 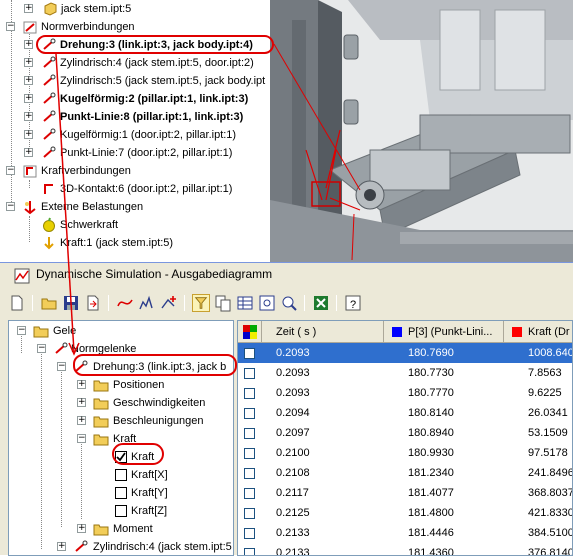 What do you see at coordinates (405, 473) in the screenshot?
I see `table-row: 0.2108 181.2340 241.8496` at bounding box center [405, 473].